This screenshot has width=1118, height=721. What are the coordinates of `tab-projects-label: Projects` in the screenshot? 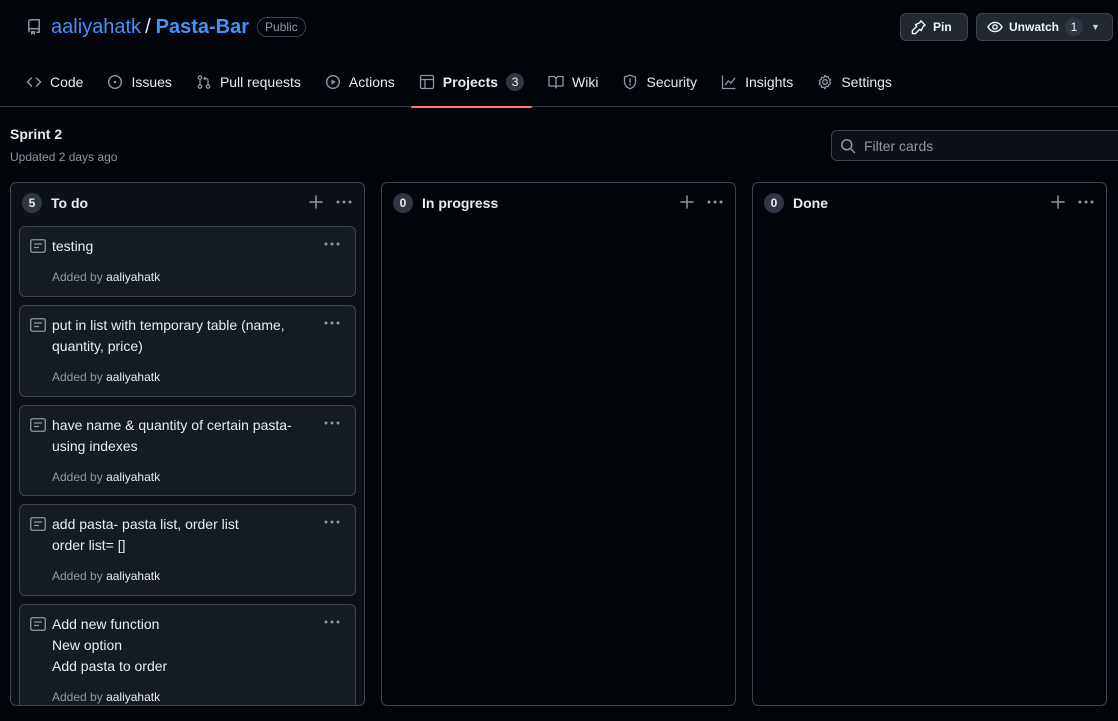 It's located at (470, 82).